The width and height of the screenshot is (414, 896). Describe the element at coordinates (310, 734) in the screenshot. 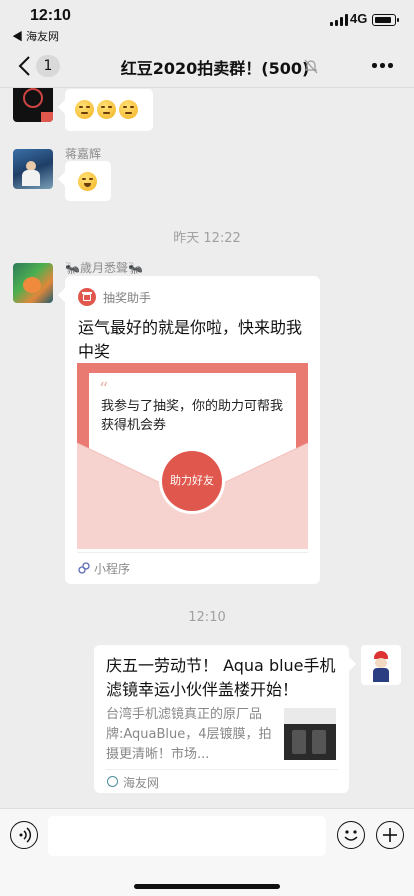

I see `link-thumbnail` at that location.